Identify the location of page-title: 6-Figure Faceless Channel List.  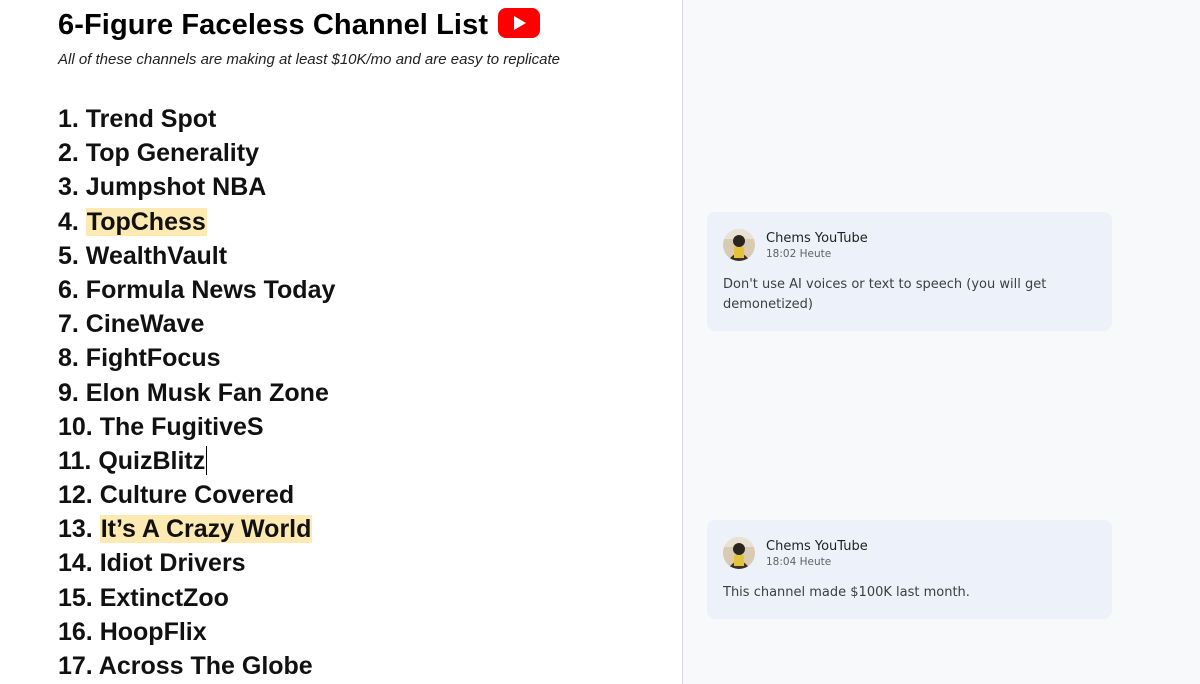
(273, 25).